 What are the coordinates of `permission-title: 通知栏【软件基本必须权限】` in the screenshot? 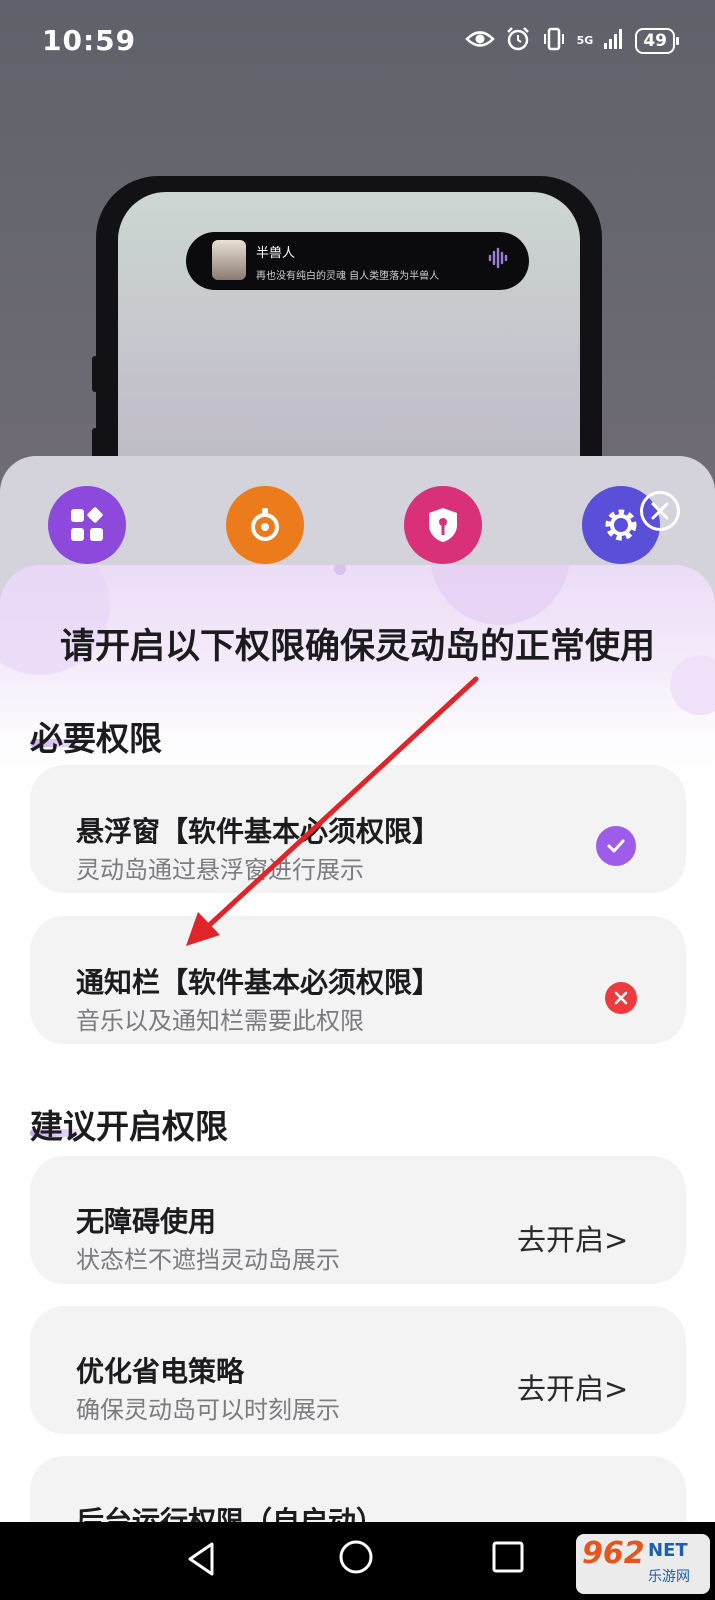 It's located at (258, 982).